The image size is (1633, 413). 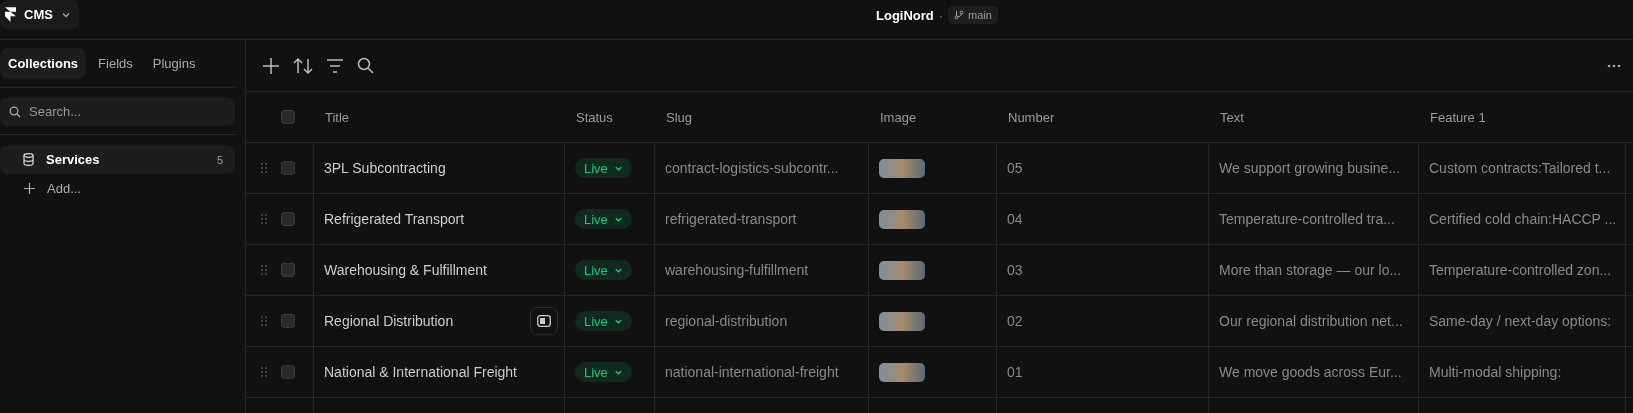 I want to click on project-title: LogiNord, so click(x=905, y=15).